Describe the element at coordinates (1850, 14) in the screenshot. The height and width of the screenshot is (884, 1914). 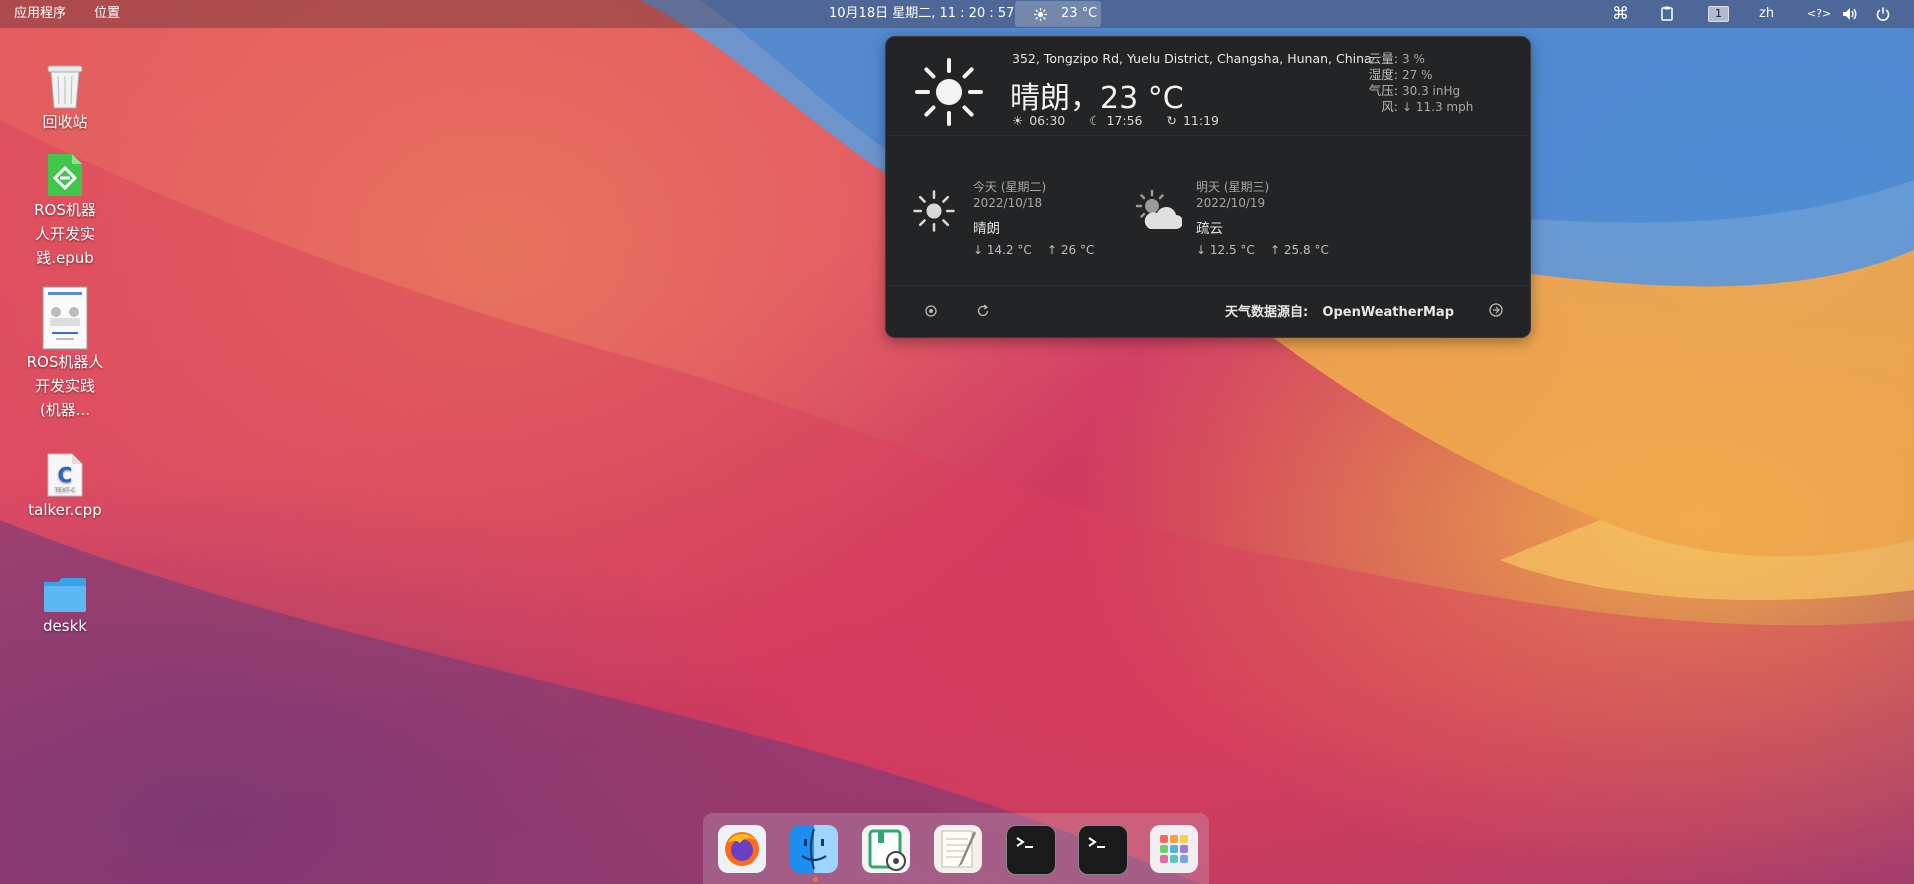
I see `volume-icon` at that location.